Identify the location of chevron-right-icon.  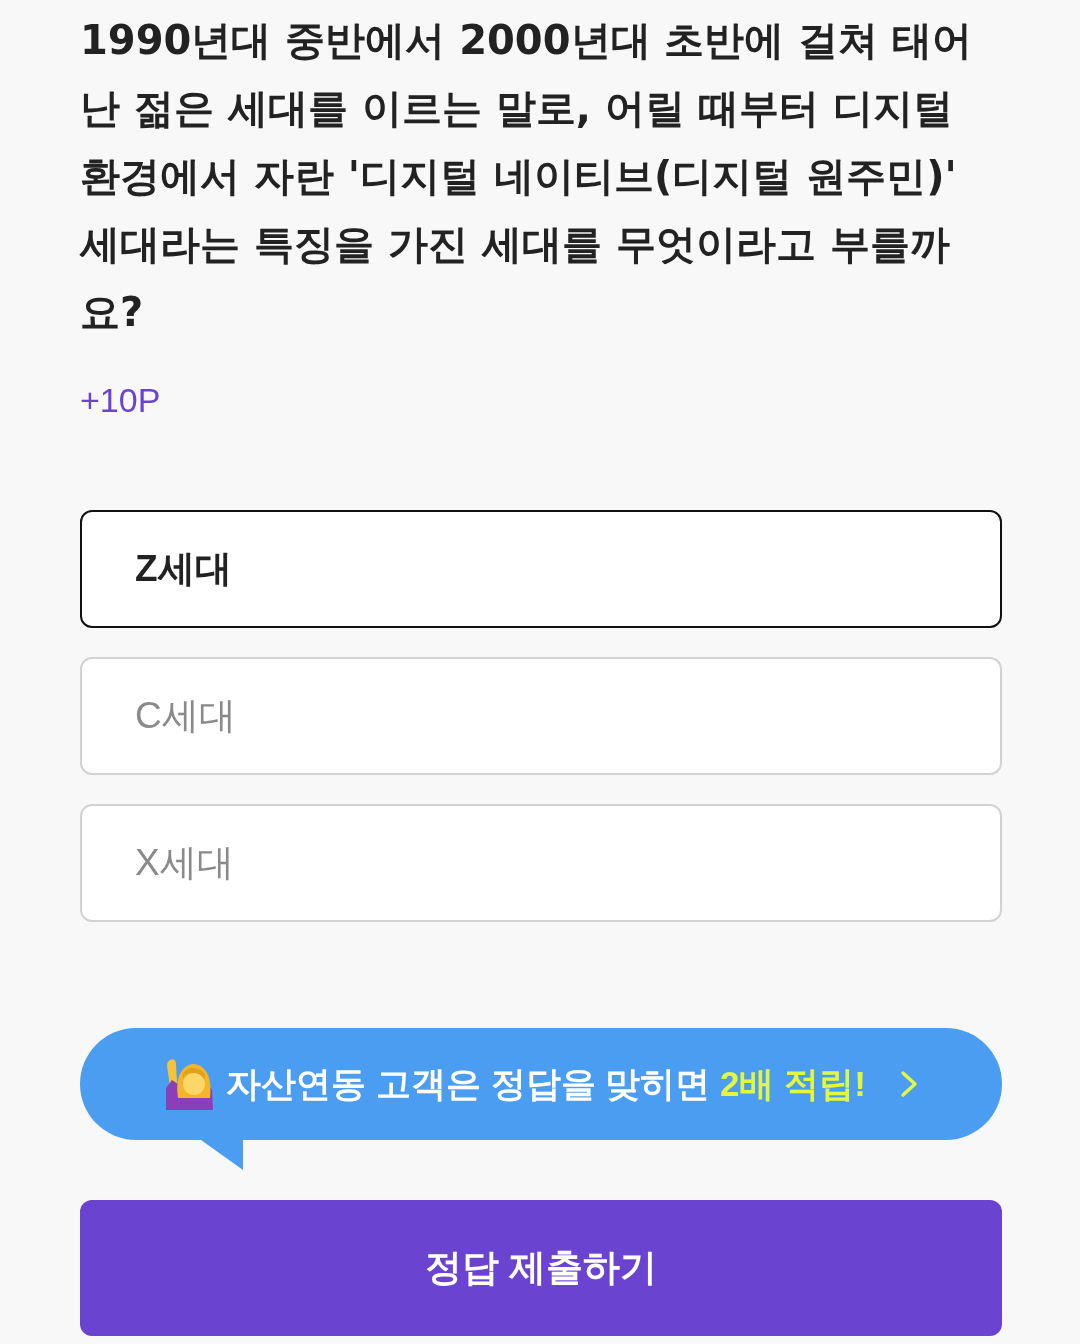
(908, 1084).